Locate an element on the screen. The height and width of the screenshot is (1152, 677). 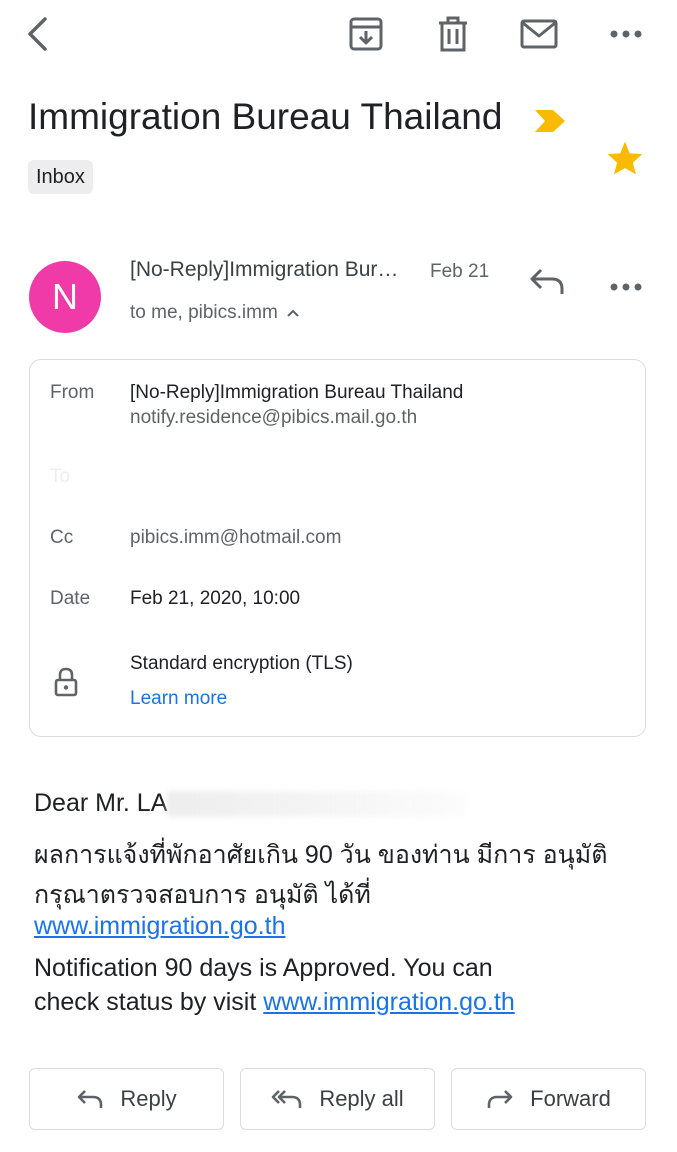
trash-icon is located at coordinates (453, 34).